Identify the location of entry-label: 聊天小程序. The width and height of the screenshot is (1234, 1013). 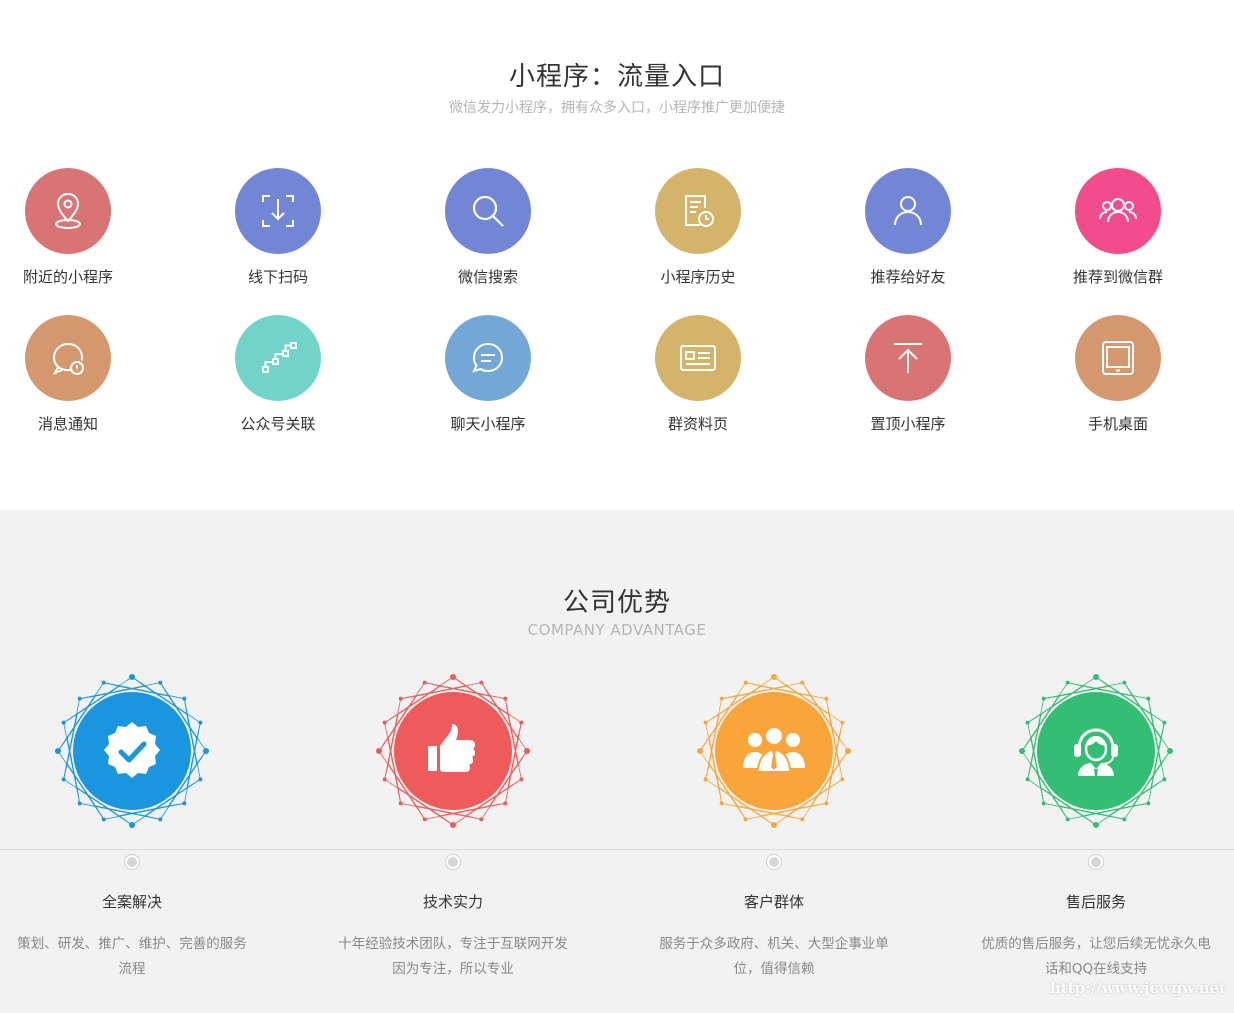
(488, 424).